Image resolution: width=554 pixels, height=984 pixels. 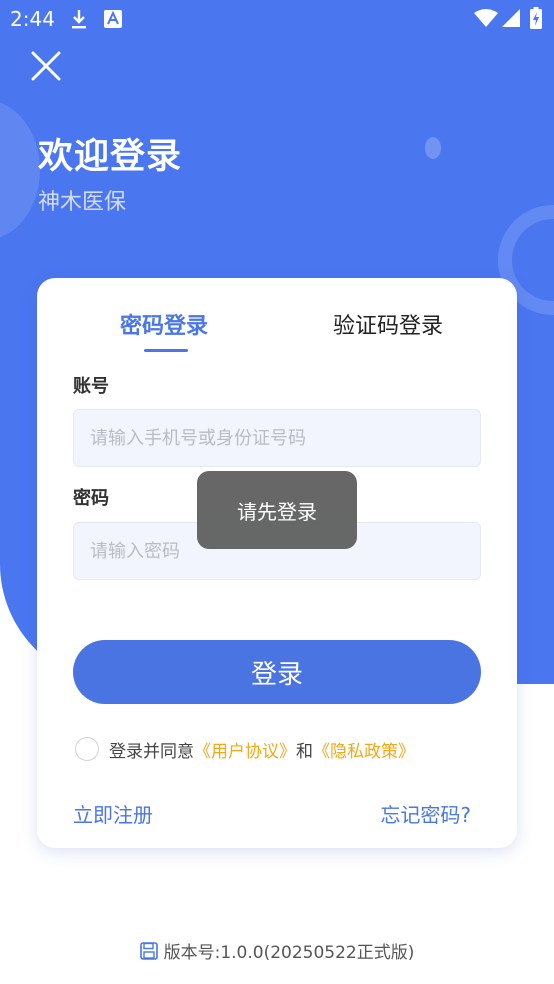 I want to click on page-title: 欢迎登录, so click(x=110, y=157).